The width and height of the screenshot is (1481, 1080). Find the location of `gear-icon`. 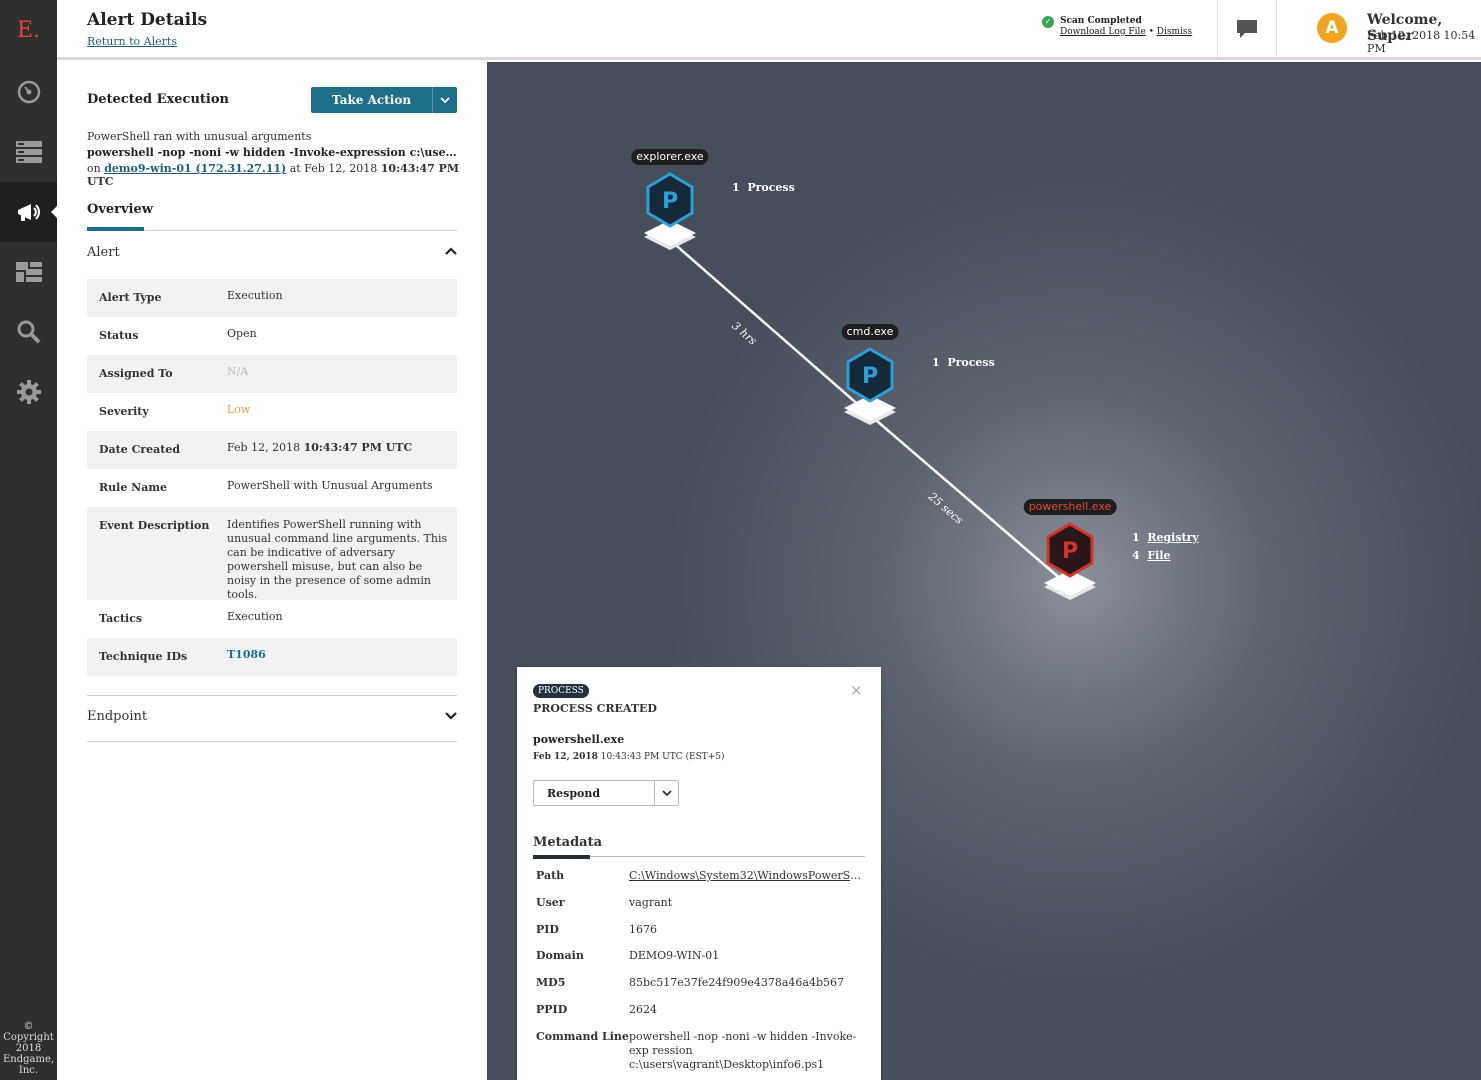

gear-icon is located at coordinates (28, 392).